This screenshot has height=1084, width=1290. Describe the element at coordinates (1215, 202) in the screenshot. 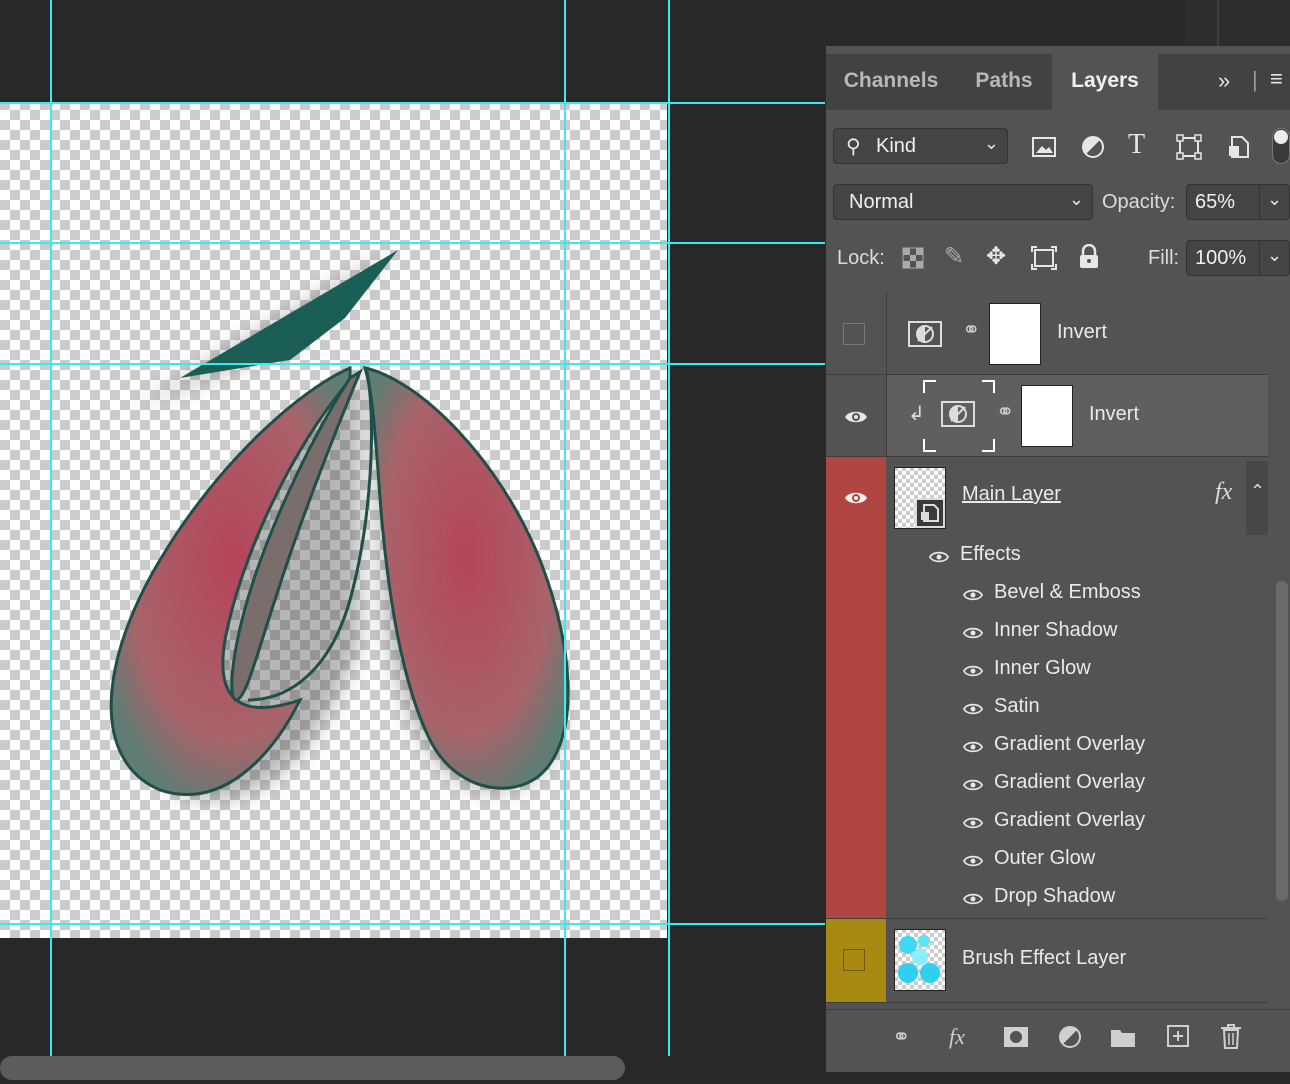

I see `opacity-value: 65%` at that location.